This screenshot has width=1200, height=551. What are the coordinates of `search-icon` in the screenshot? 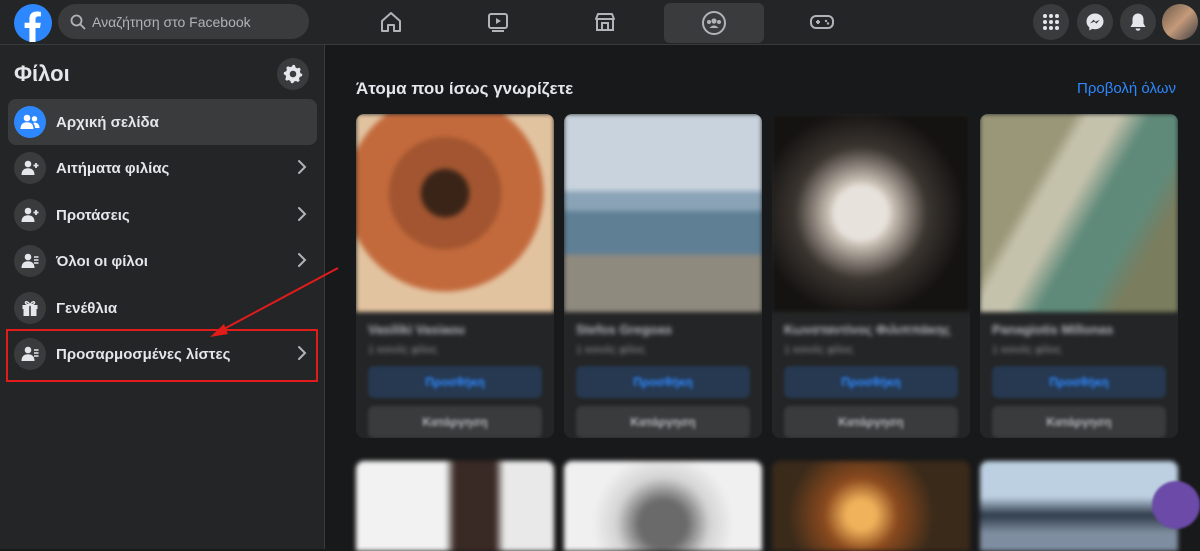 It's located at (78, 22).